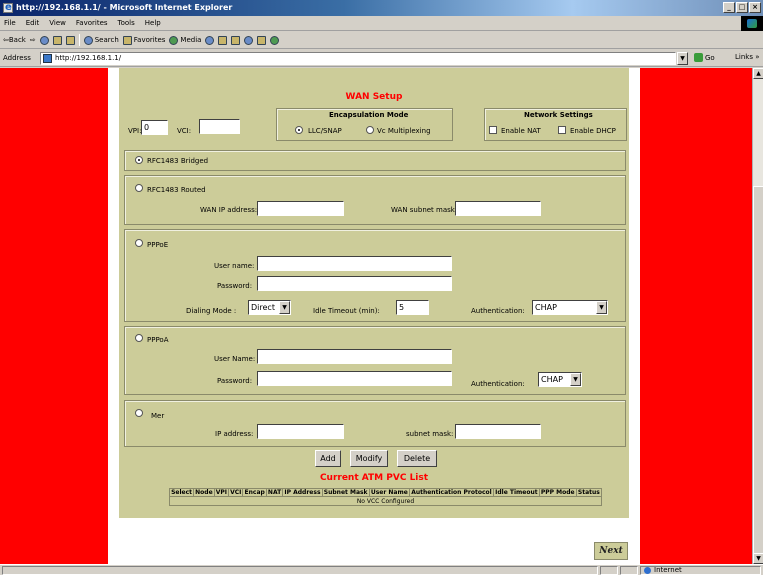 This screenshot has width=763, height=575. I want to click on media-button: Media, so click(185, 40).